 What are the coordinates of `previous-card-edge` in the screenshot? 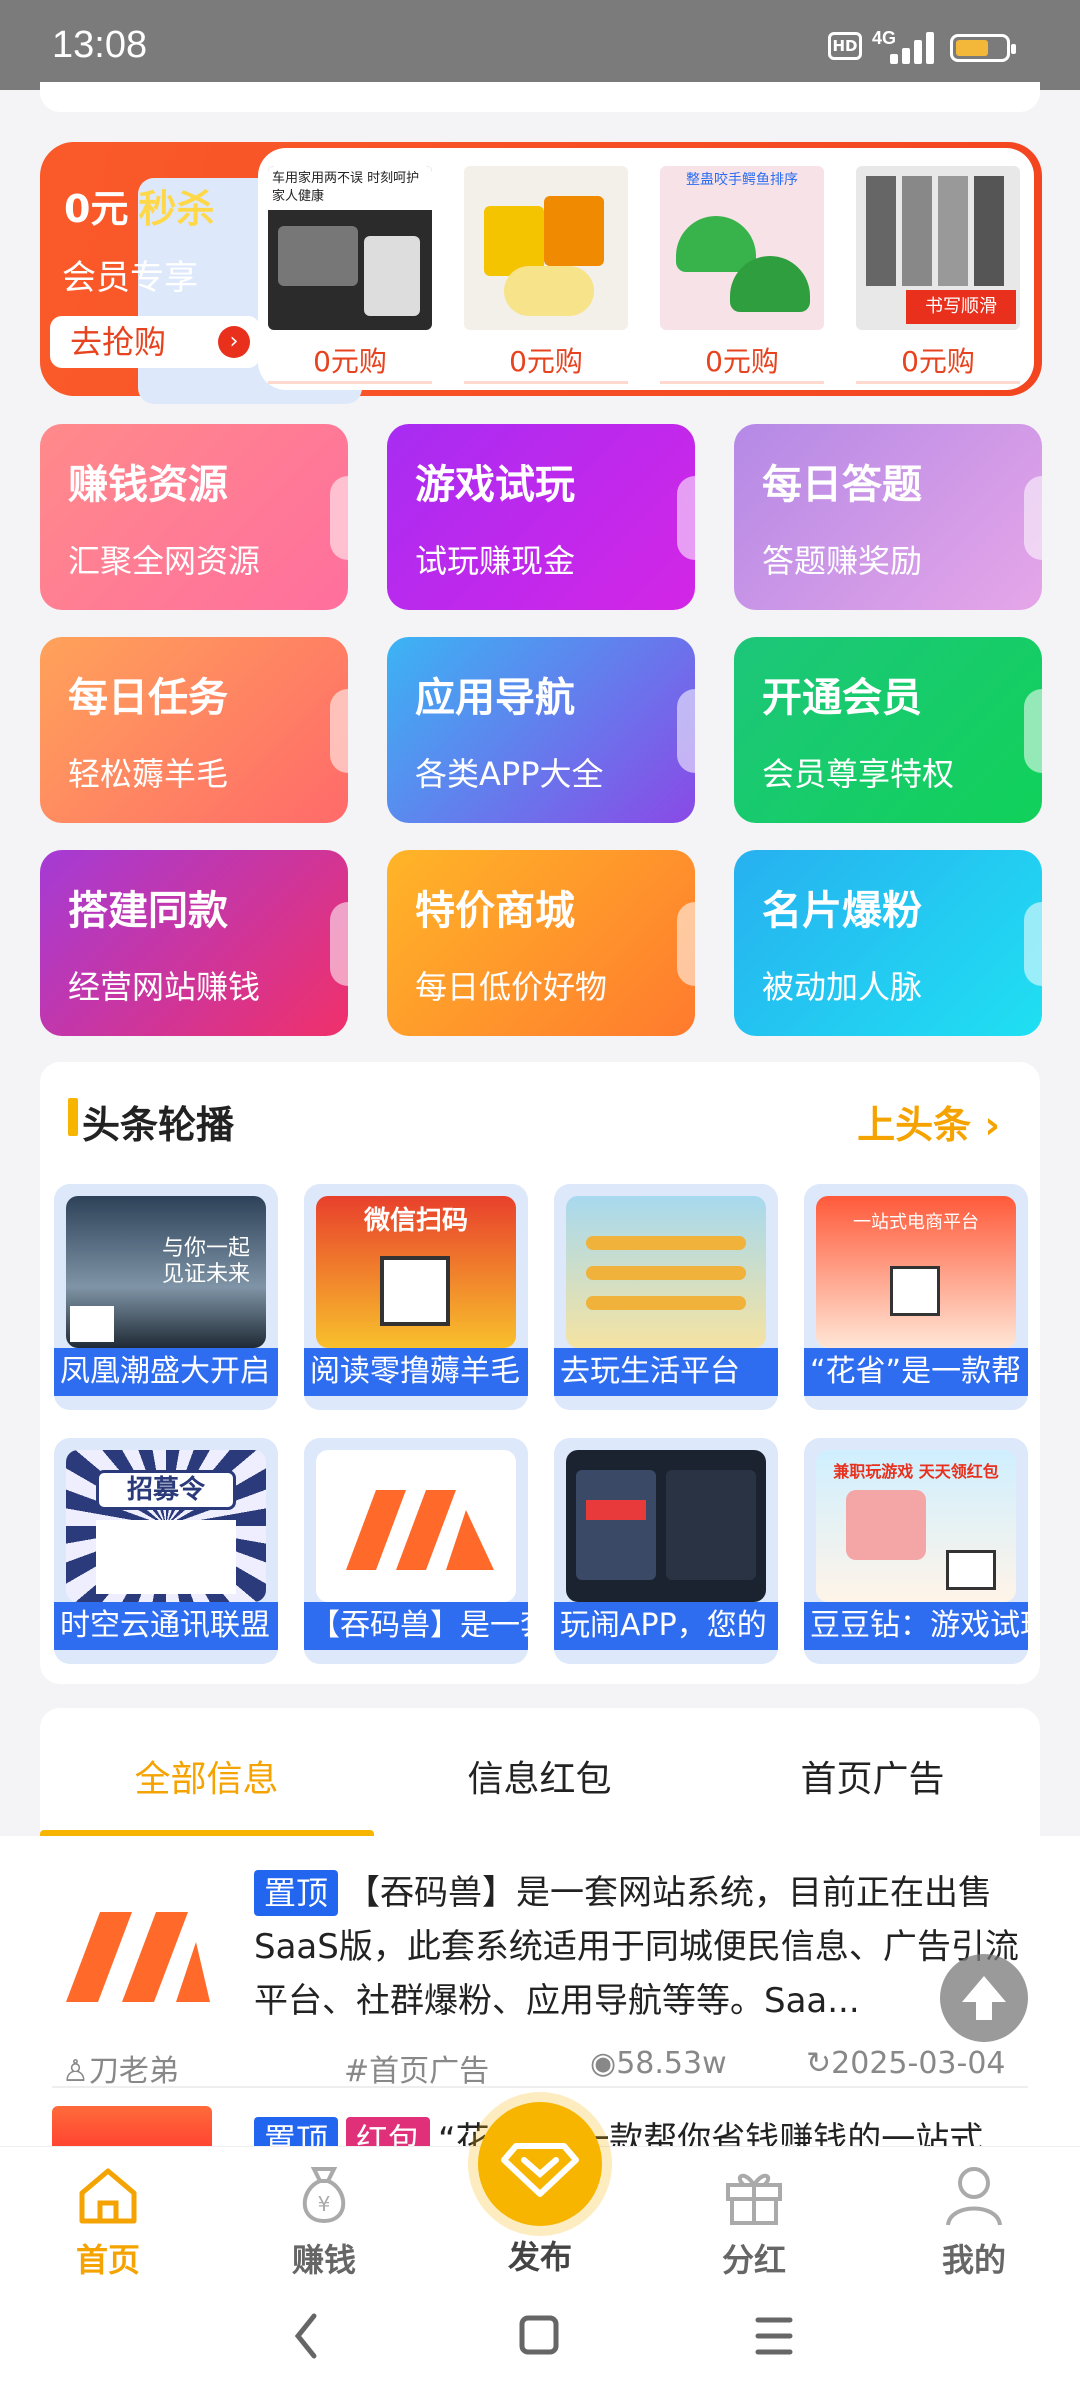 It's located at (540, 97).